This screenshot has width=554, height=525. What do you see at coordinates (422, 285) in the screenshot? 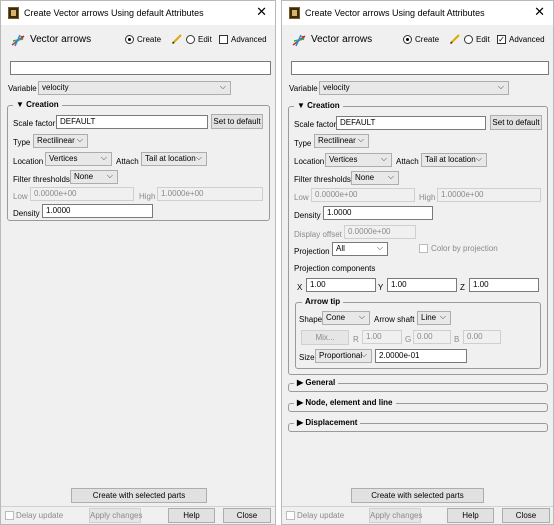
I see `y-input: 1.00` at bounding box center [422, 285].